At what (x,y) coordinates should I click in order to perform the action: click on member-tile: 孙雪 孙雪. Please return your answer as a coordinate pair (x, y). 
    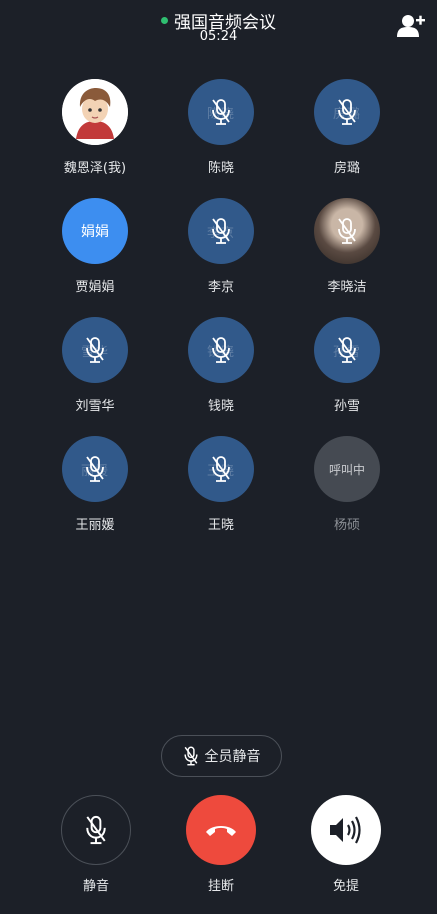
    Looking at the image, I should click on (347, 365).